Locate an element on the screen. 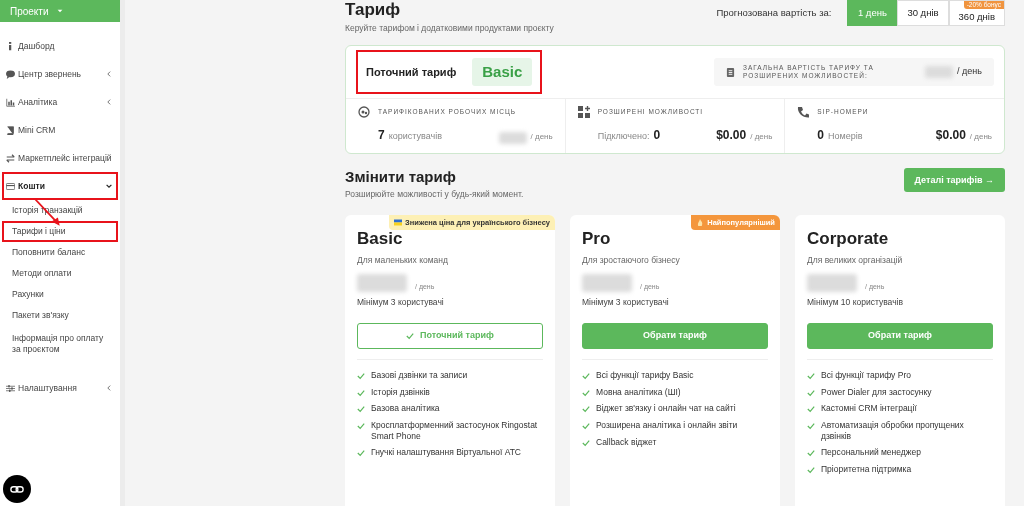 The width and height of the screenshot is (1024, 506). submenu-item: Методи оплати is located at coordinates (60, 273).